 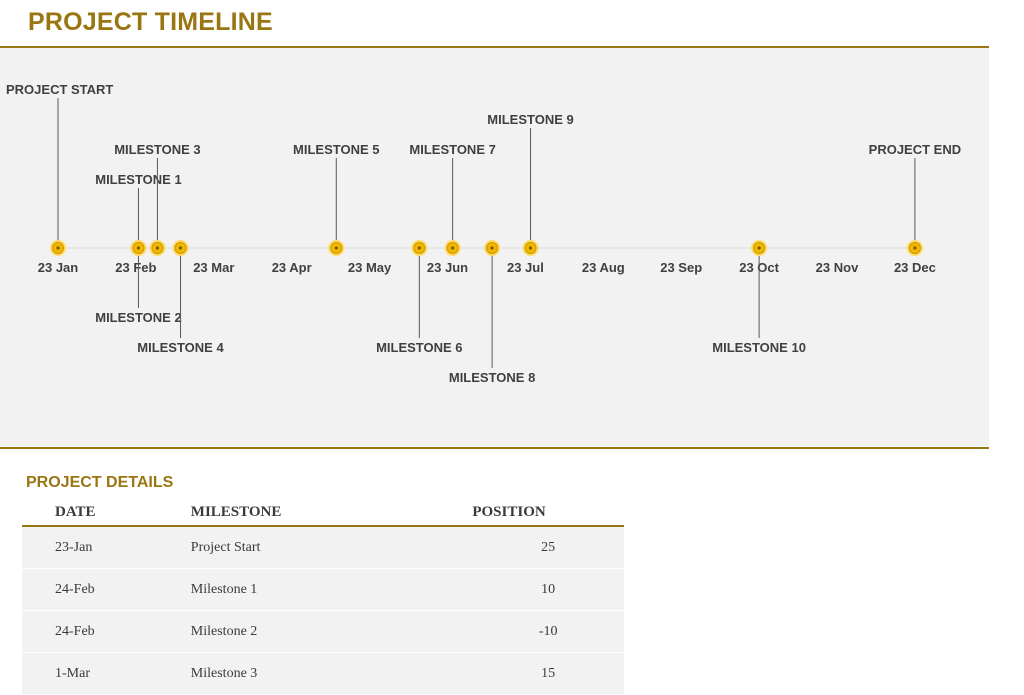 What do you see at coordinates (331, 589) in the screenshot?
I see `cell-milestone: Milestone 1` at bounding box center [331, 589].